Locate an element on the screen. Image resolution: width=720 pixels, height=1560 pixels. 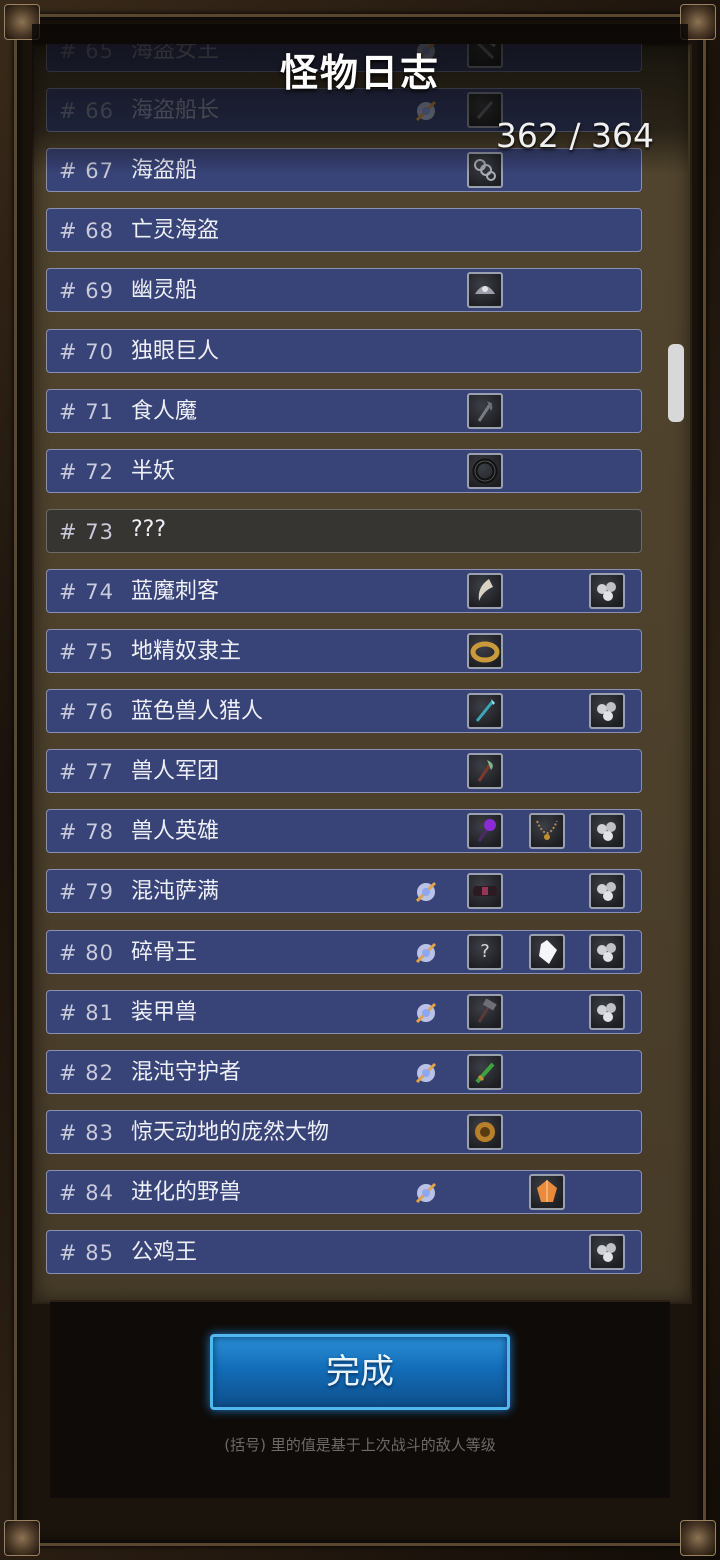
monster-number: # 70 is located at coordinates (86, 351).